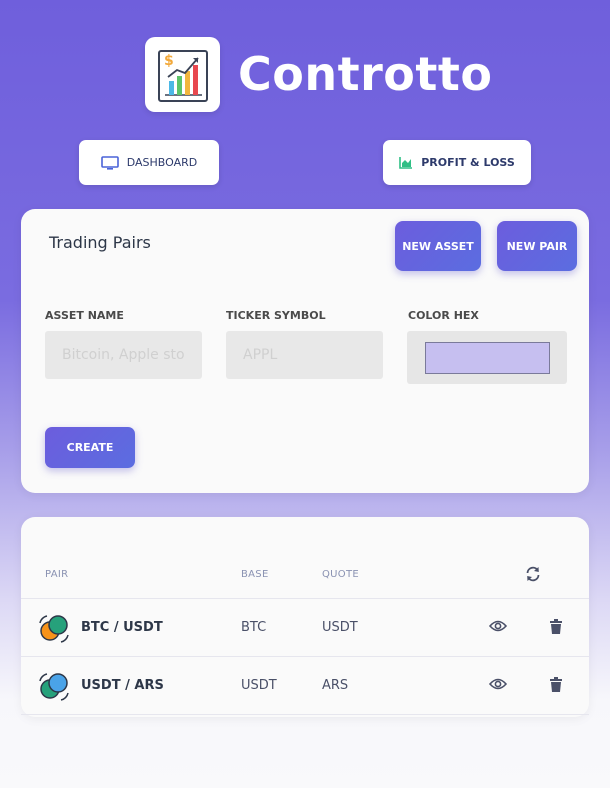 The image size is (610, 788). I want to click on quote-cell: USDT, so click(340, 627).